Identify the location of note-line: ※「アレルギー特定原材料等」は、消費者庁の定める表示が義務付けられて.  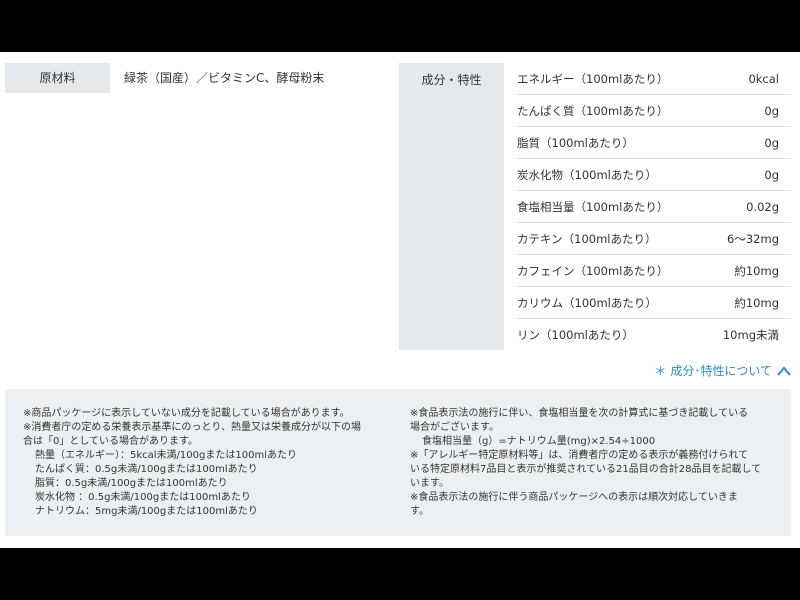
(579, 455).